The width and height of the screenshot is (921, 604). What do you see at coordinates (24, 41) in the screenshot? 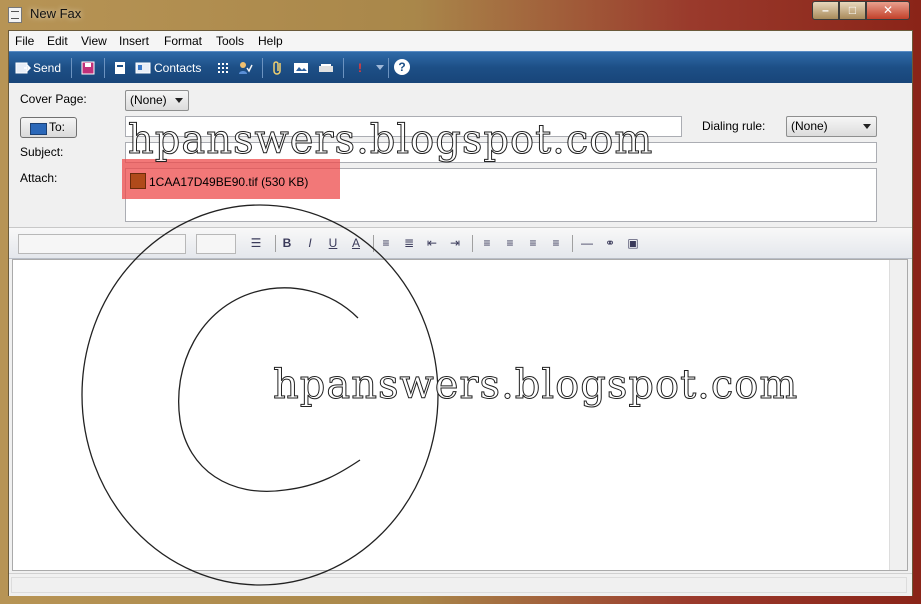
I see `menu-file: File` at bounding box center [24, 41].